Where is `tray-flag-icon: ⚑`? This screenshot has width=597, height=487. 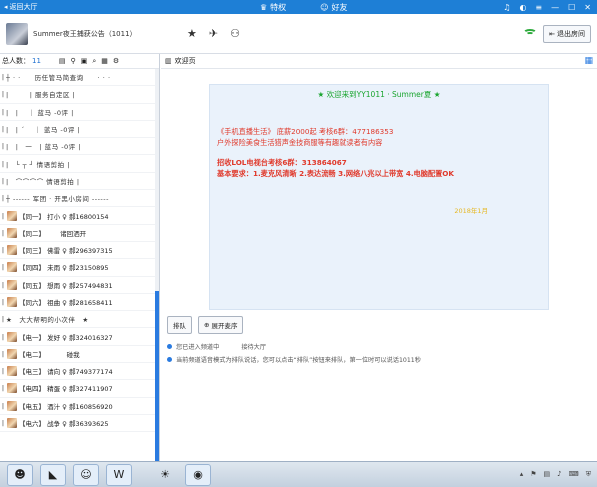 tray-flag-icon: ⚑ is located at coordinates (533, 474).